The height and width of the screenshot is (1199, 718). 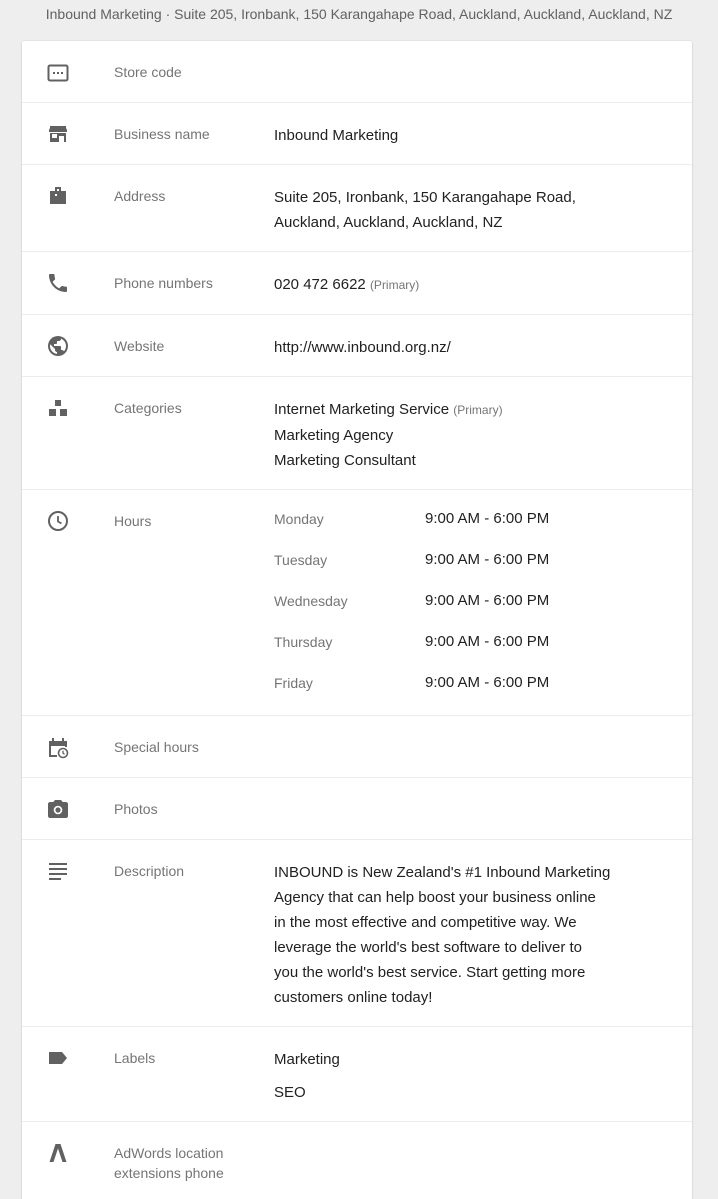 What do you see at coordinates (148, 72) in the screenshot?
I see `row-label: Store code` at bounding box center [148, 72].